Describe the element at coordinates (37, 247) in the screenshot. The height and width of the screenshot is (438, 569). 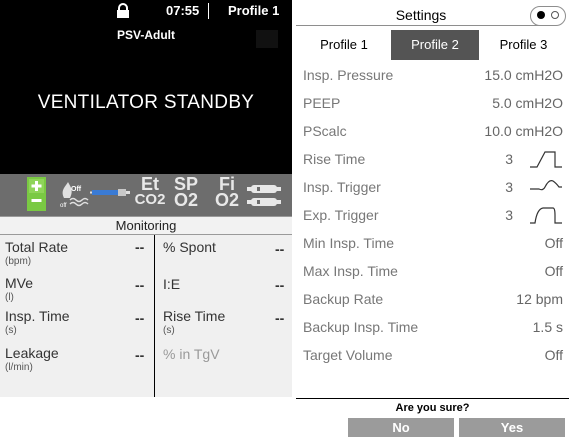
I see `monitor-label-total-rate: Total Rate` at that location.